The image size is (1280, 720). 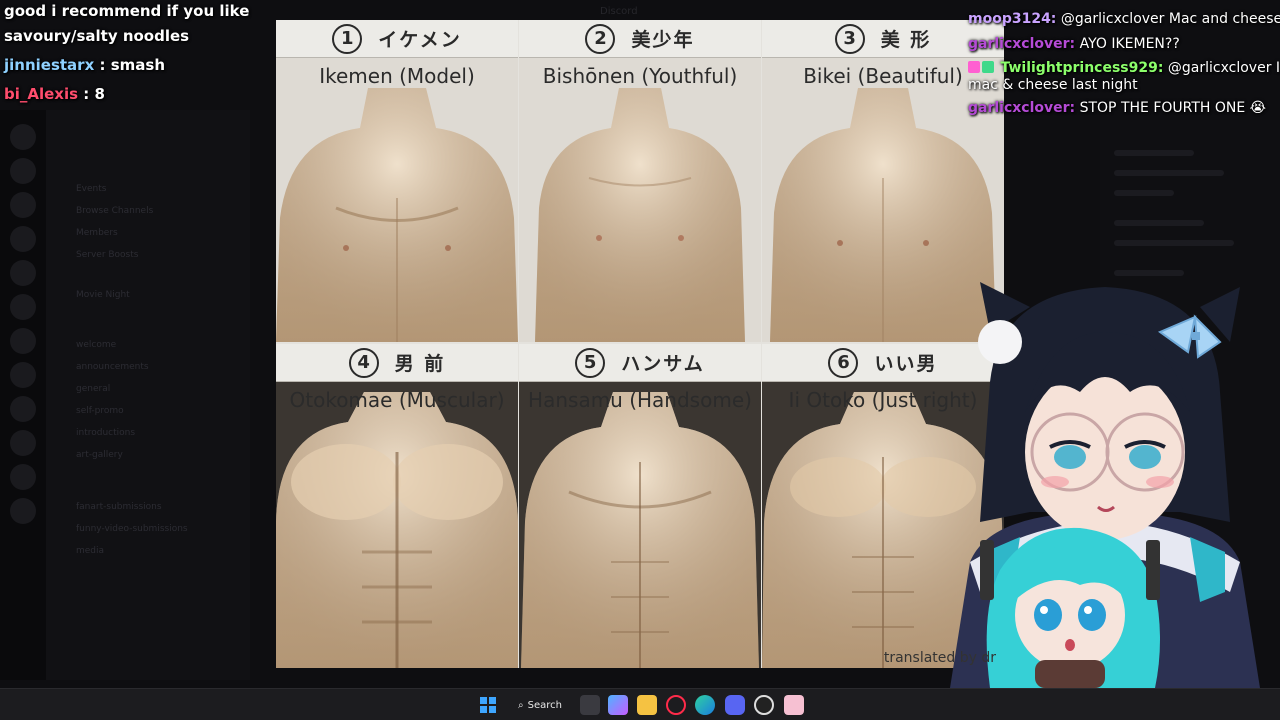 What do you see at coordinates (647, 705) in the screenshot?
I see `file-explorer-icon` at bounding box center [647, 705].